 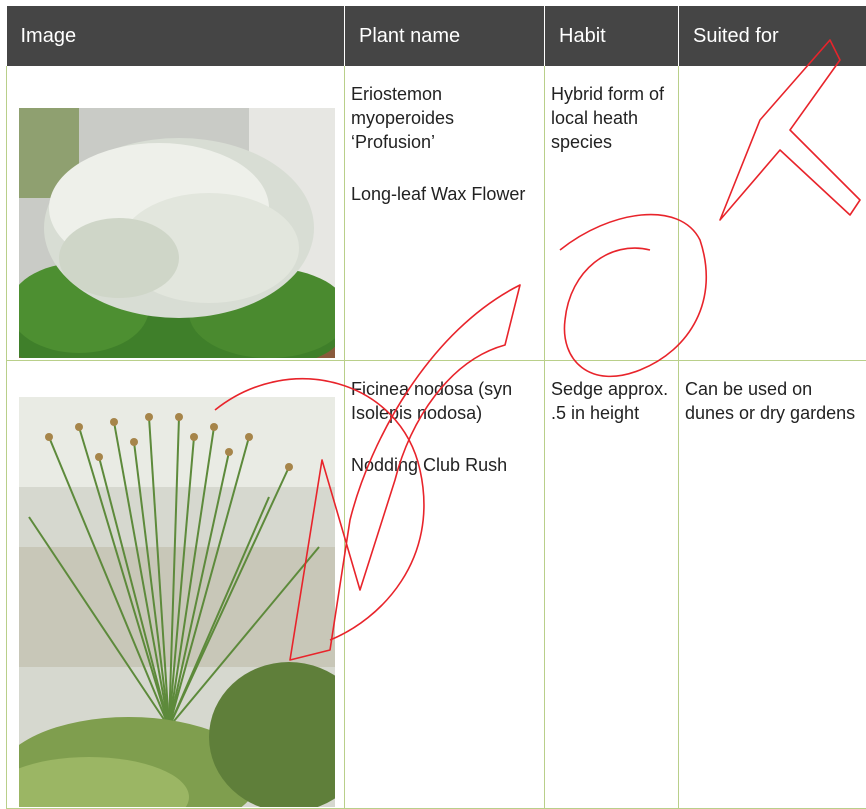 I want to click on header-plant-name: Plant name, so click(x=444, y=36).